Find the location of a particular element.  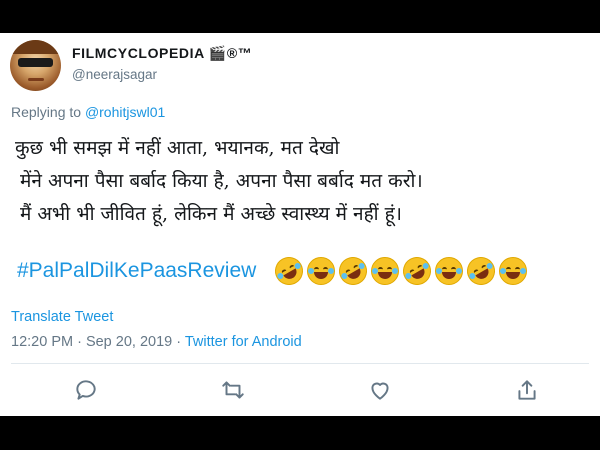

translate-tweet-link: Translate Tweet is located at coordinates (62, 317).